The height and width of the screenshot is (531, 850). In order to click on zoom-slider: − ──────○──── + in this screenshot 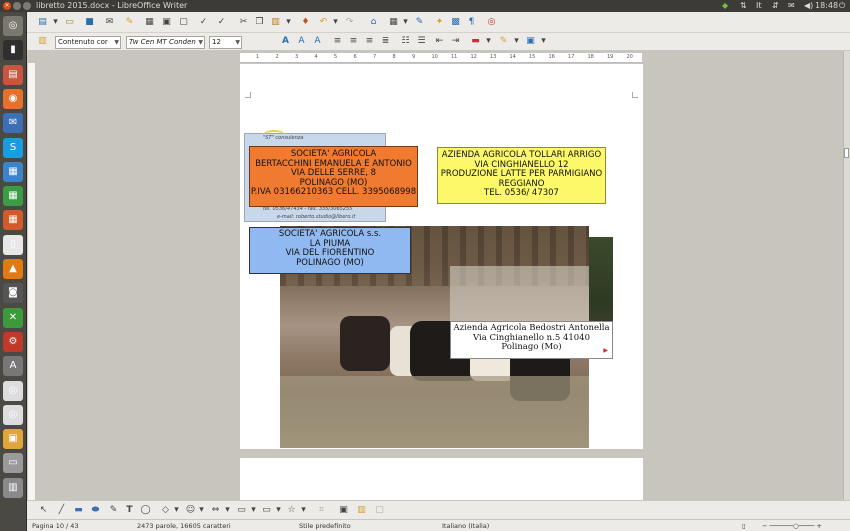, I will do `click(792, 526)`.